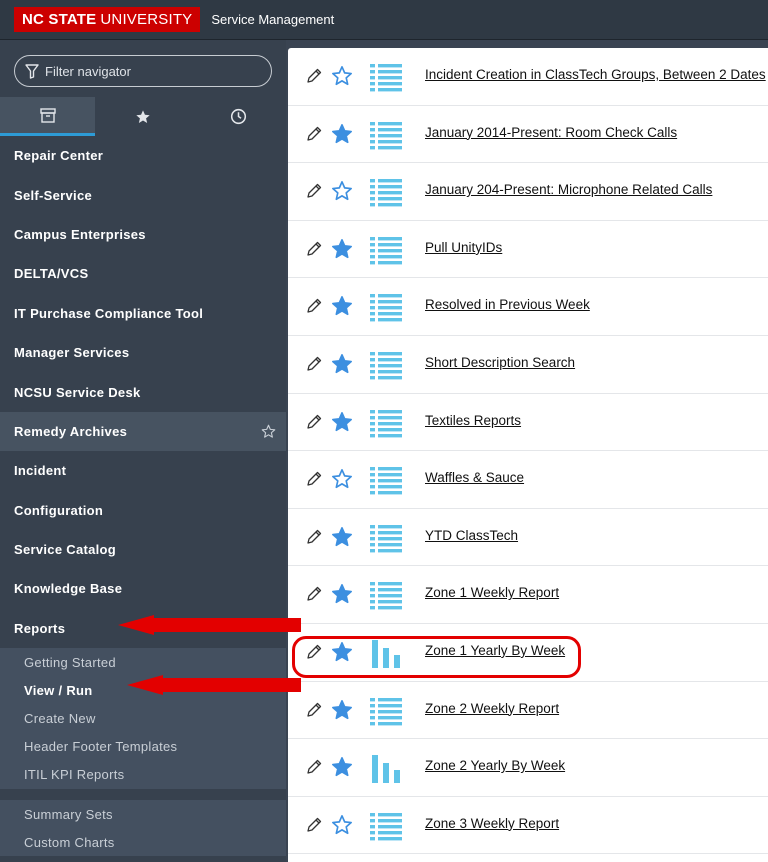 Image resolution: width=768 pixels, height=862 pixels. I want to click on nav-item-ncsu-service-desk: NCSU Service Desk, so click(143, 391).